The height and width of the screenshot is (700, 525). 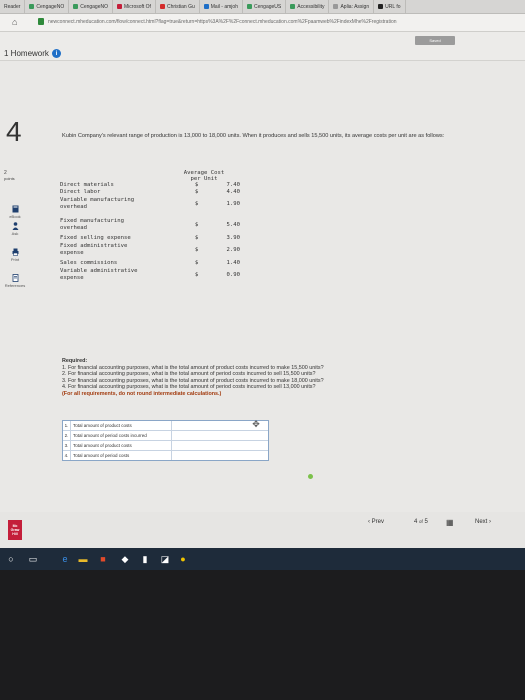 What do you see at coordinates (15, 209) in the screenshot?
I see `book-icon` at bounding box center [15, 209].